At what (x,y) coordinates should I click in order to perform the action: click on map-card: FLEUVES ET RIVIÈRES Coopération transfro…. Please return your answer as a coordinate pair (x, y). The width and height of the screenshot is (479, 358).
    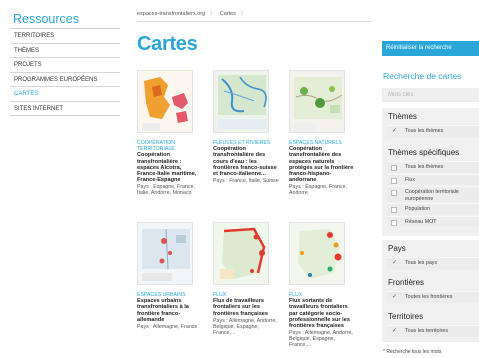
    Looking at the image, I should click on (246, 127).